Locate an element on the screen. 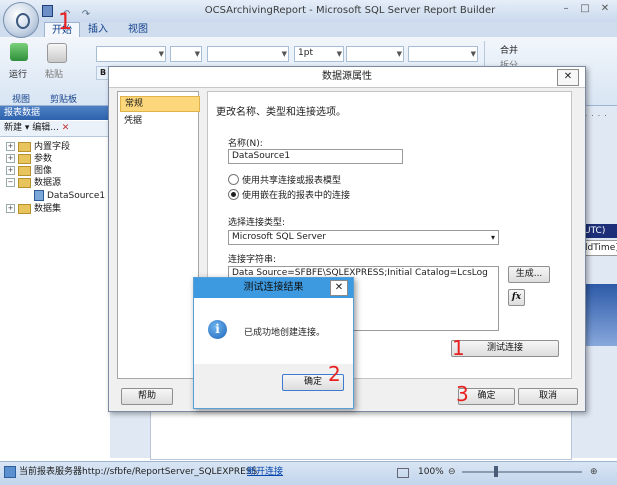  dialog-nav: 常规 凭据 is located at coordinates (158, 235).